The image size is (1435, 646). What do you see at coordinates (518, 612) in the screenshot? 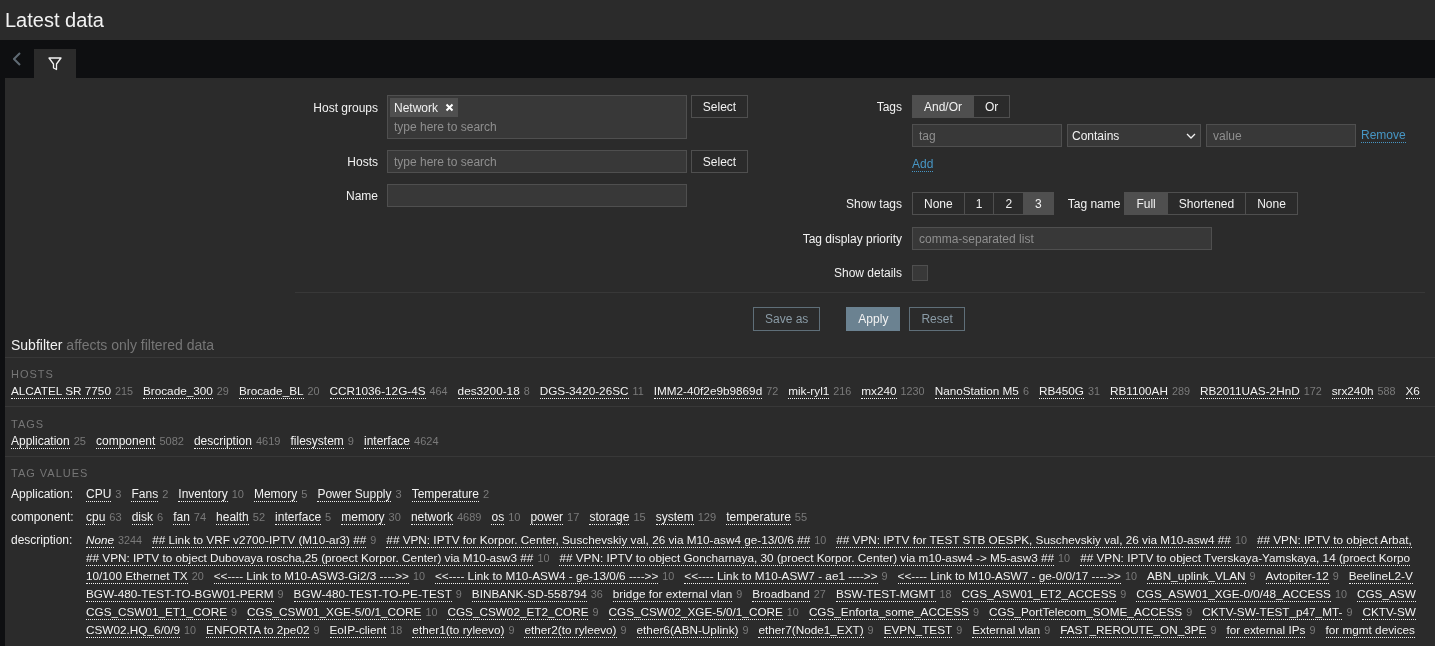
I see `subfilter-link: CGS_CSW02_ET2_CORE` at bounding box center [518, 612].